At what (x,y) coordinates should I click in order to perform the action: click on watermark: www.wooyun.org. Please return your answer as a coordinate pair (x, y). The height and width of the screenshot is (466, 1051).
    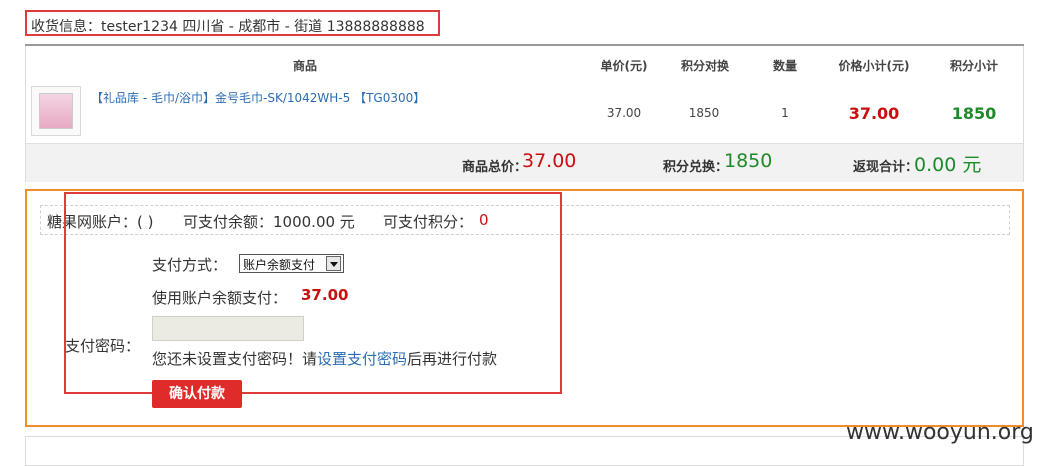
    Looking at the image, I should click on (940, 432).